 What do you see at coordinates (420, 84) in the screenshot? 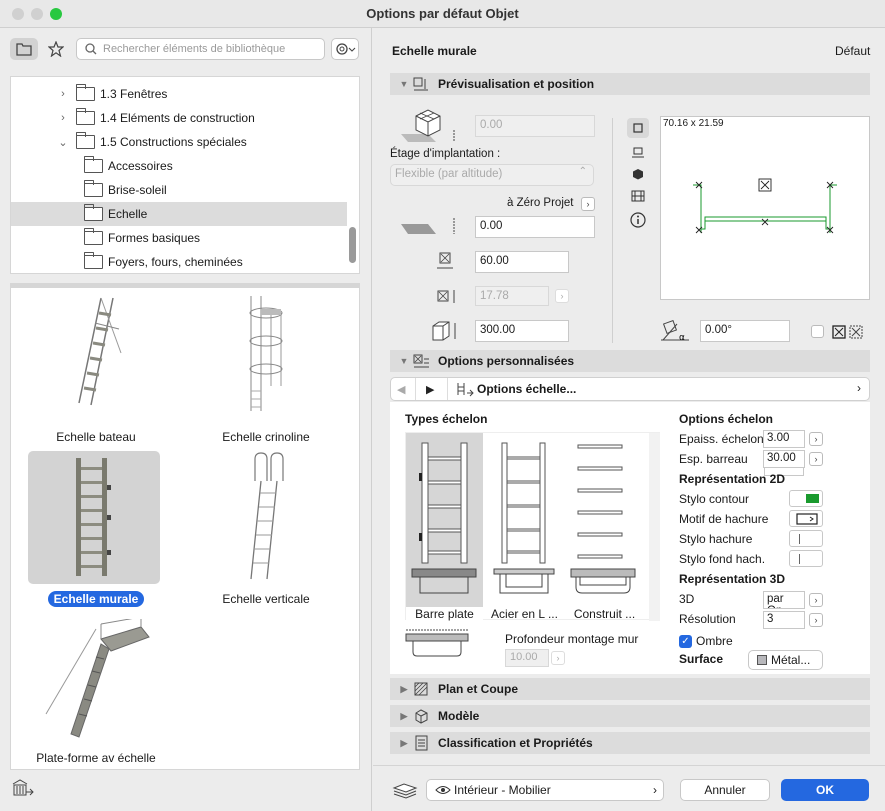
I see `preview-position-icon` at bounding box center [420, 84].